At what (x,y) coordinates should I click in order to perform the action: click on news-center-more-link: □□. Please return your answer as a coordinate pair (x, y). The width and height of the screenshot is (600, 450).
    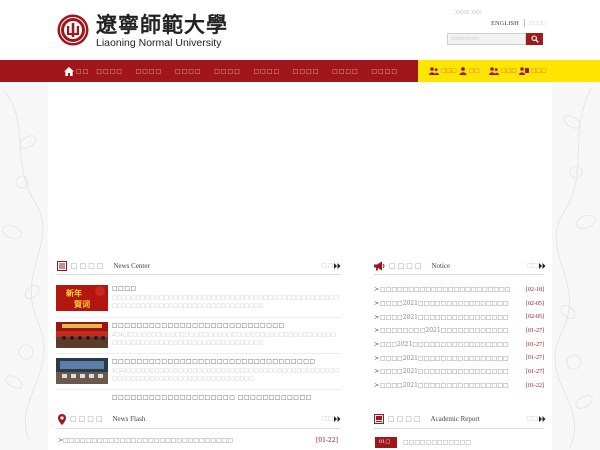
    Looking at the image, I should click on (331, 265).